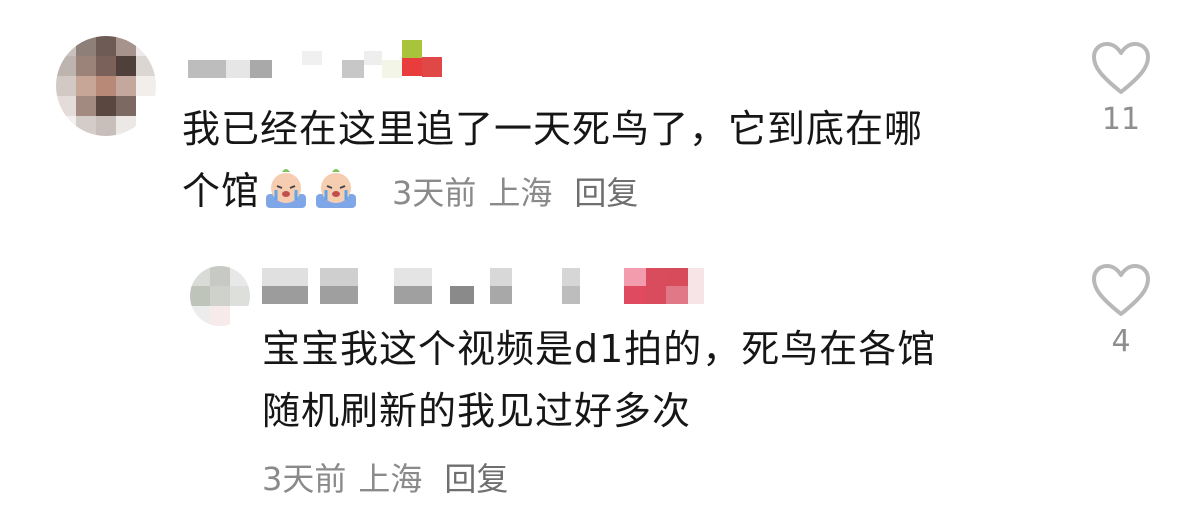  What do you see at coordinates (220, 296) in the screenshot?
I see `avatar` at bounding box center [220, 296].